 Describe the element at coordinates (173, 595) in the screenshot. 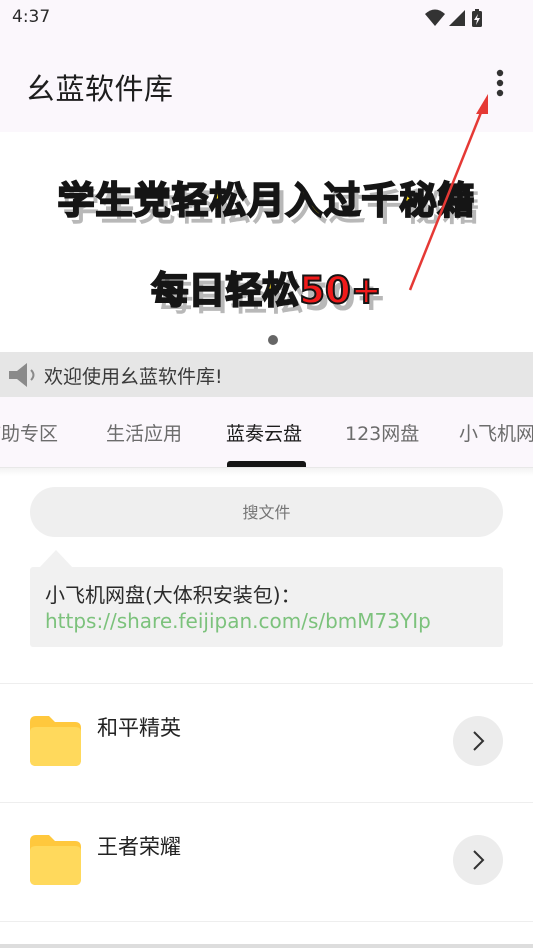

I see `info-card-title: 小飞机网盘(大体积安装包)：` at that location.